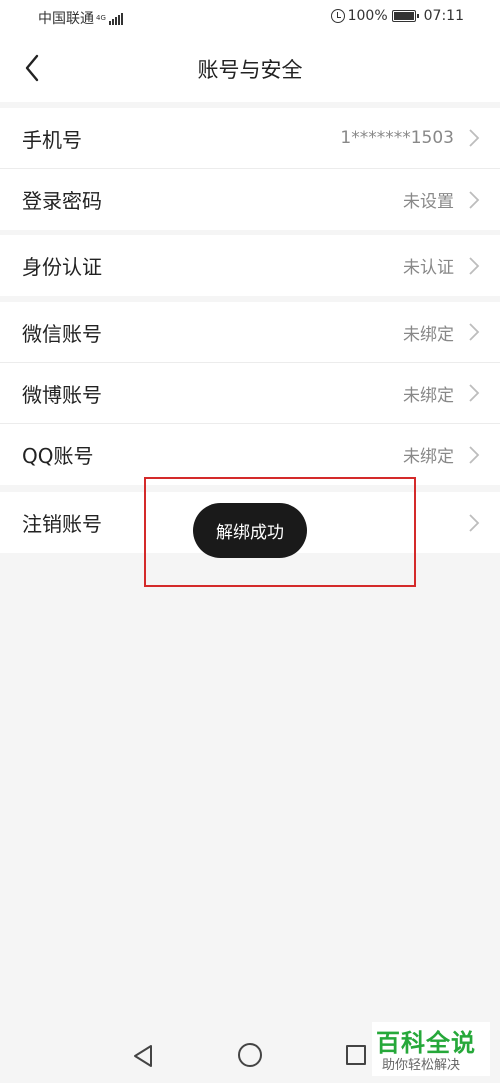 The width and height of the screenshot is (500, 1083). Describe the element at coordinates (58, 456) in the screenshot. I see `row-label: QQ账号` at that location.